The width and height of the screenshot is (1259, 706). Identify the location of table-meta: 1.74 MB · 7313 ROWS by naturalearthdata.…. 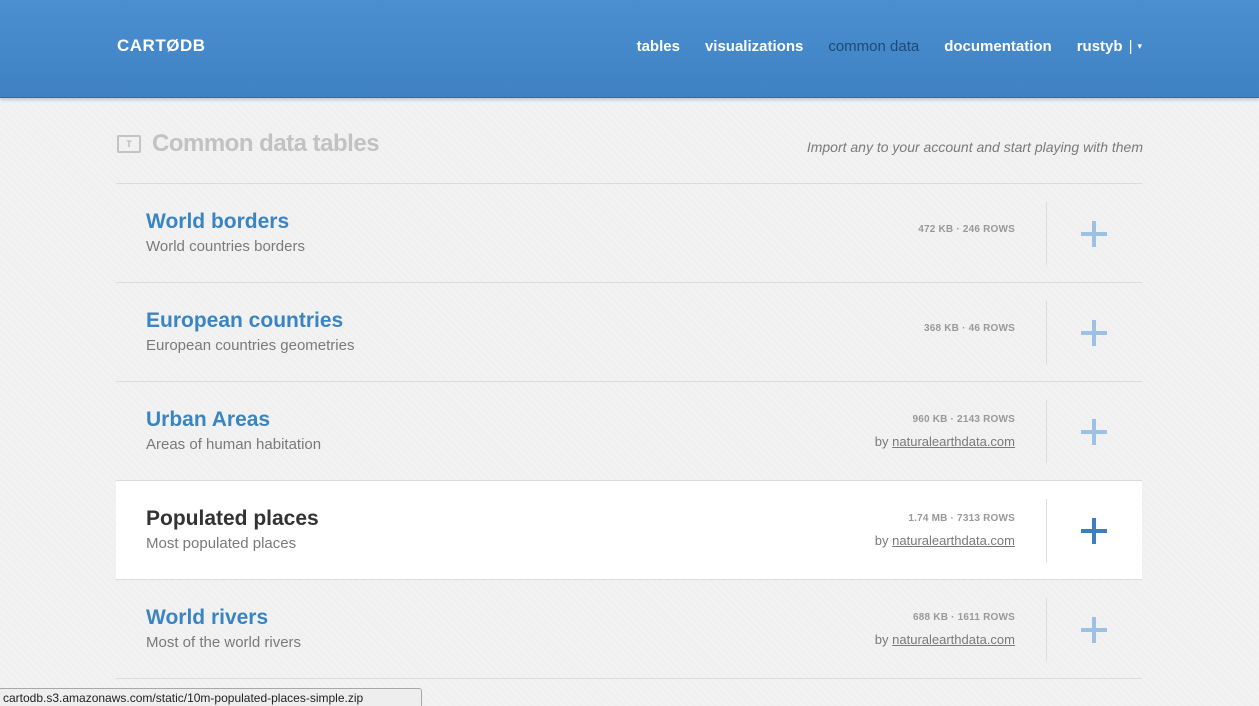
(945, 530).